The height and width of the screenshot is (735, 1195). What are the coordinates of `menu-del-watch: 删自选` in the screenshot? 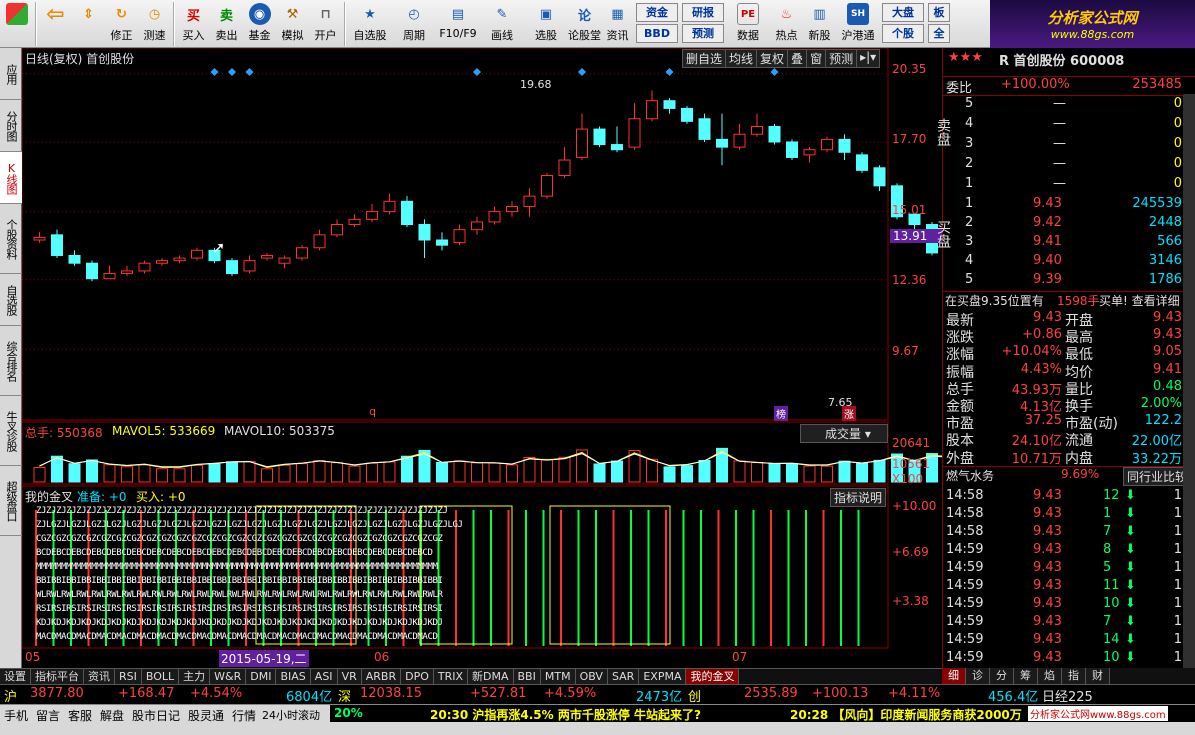 It's located at (705, 58).